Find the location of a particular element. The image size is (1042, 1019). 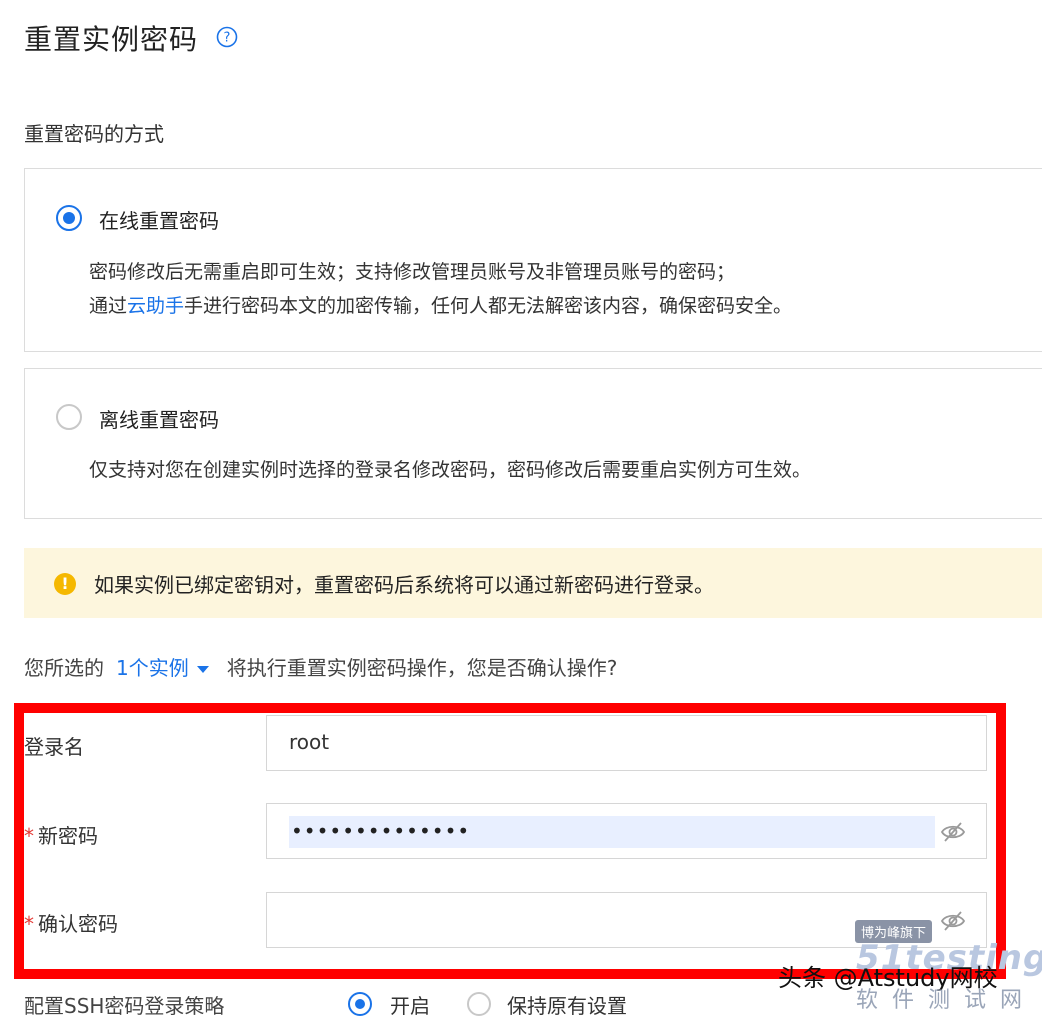

ssh-policy-label: 配置SSH密码登录策略 is located at coordinates (124, 1006).